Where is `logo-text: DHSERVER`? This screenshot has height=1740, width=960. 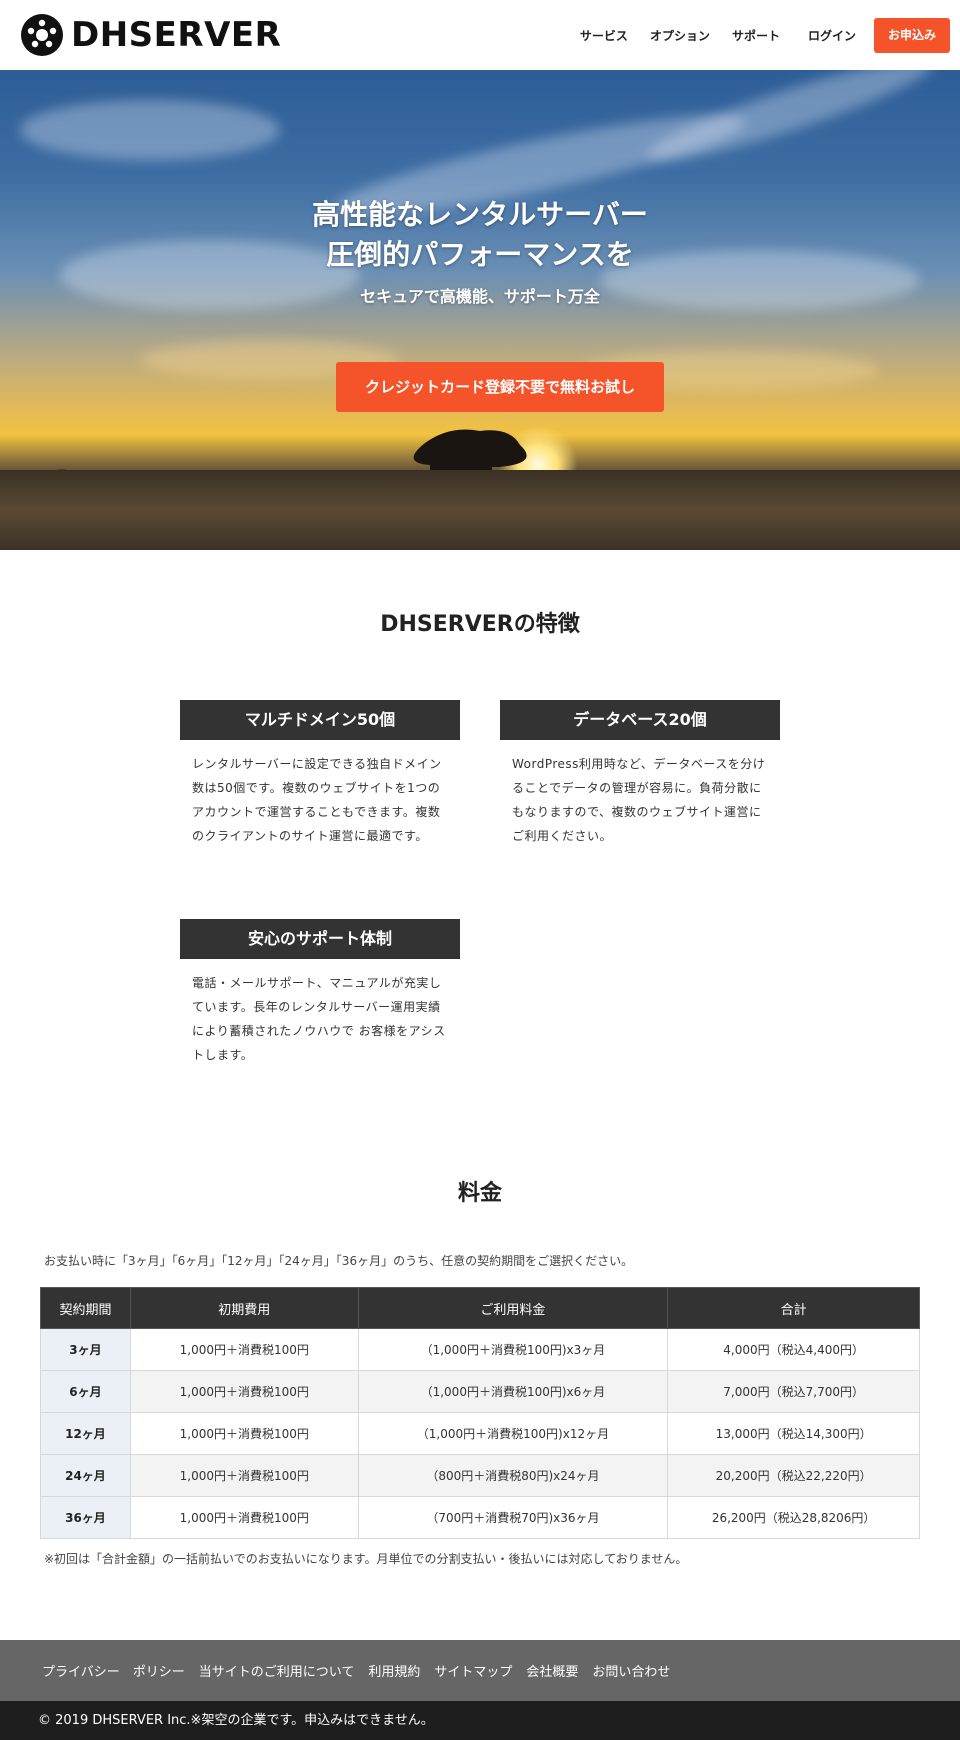
logo-text: DHSERVER is located at coordinates (176, 35).